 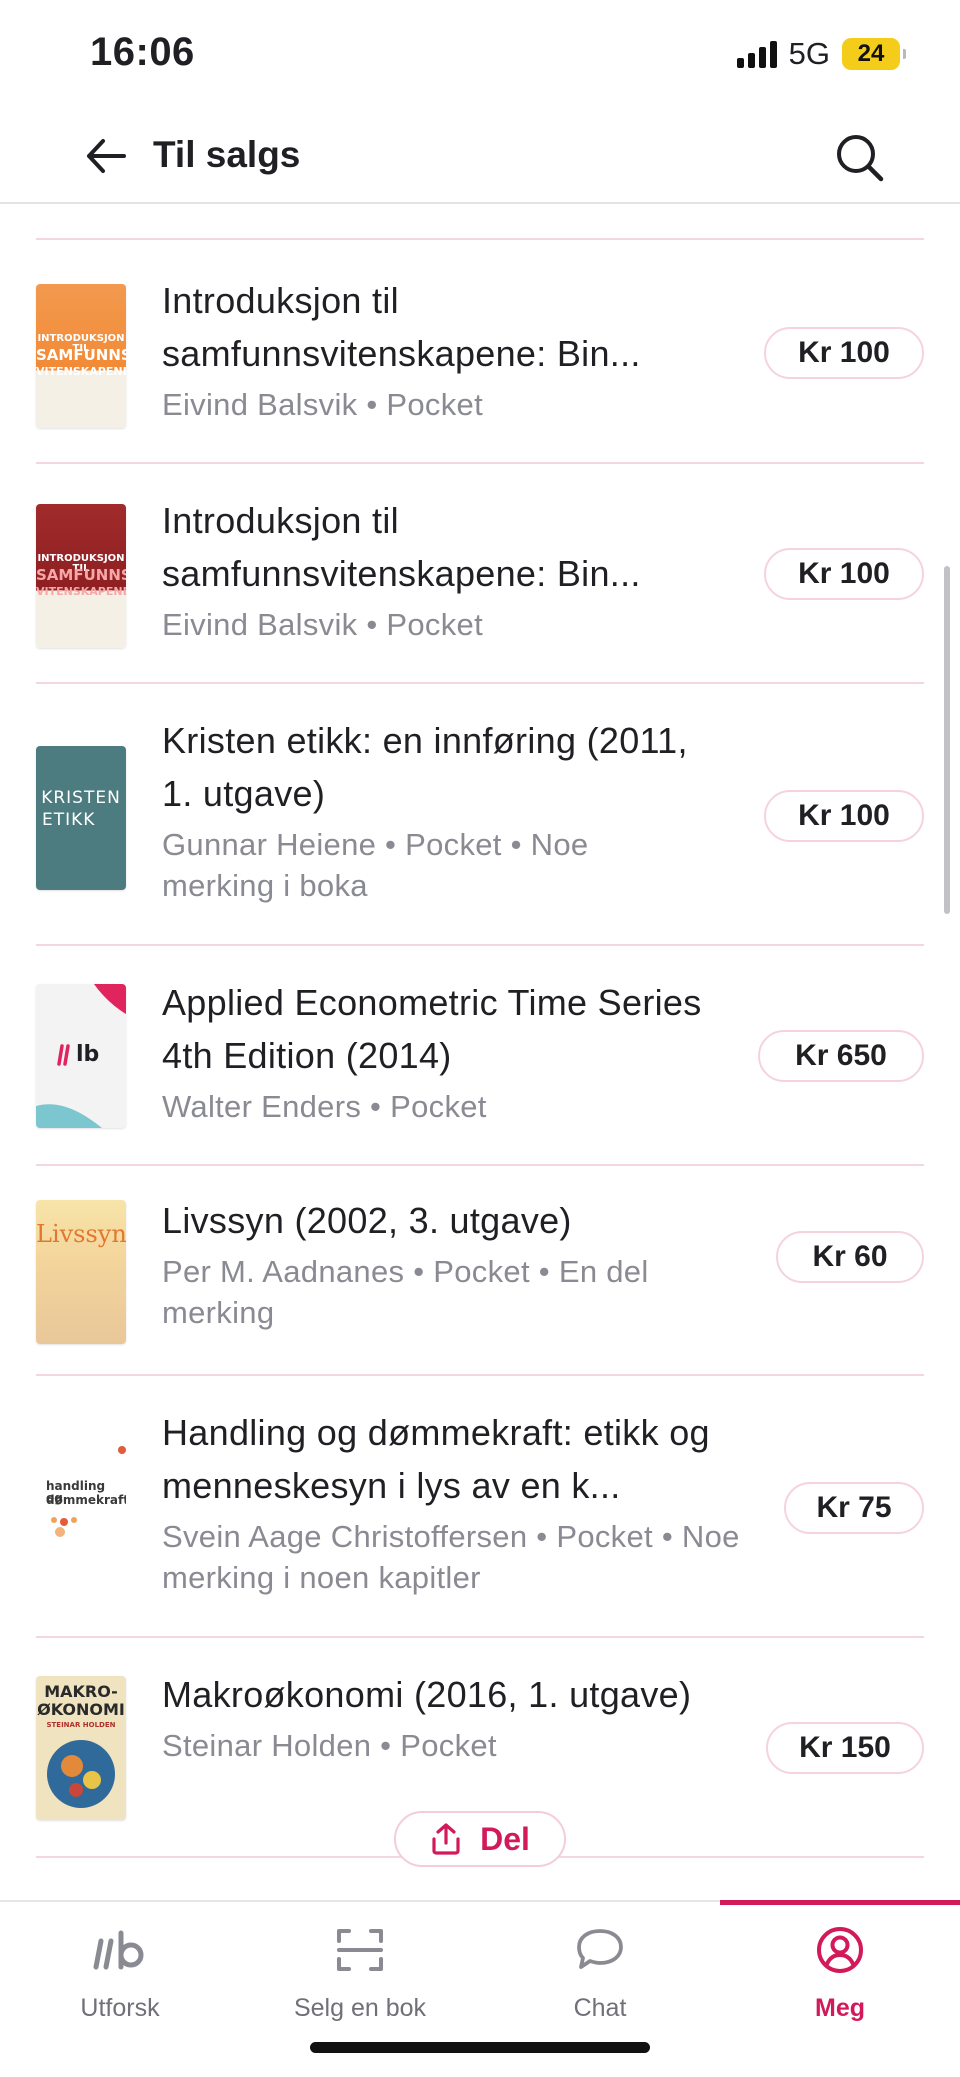 What do you see at coordinates (480, 2047) in the screenshot?
I see `home-indicator` at bounding box center [480, 2047].